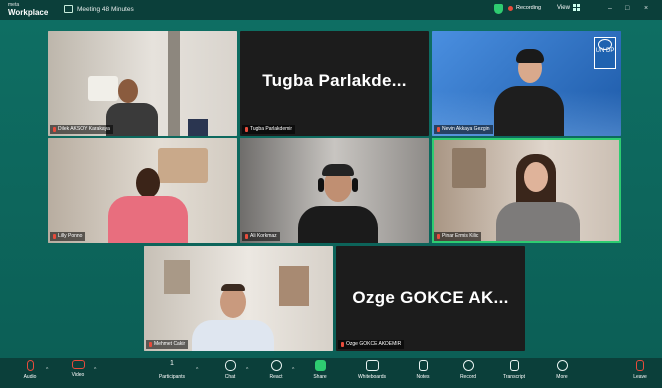 This screenshot has height=388, width=662. What do you see at coordinates (372, 365) in the screenshot?
I see `whiteboard-icon` at bounding box center [372, 365].